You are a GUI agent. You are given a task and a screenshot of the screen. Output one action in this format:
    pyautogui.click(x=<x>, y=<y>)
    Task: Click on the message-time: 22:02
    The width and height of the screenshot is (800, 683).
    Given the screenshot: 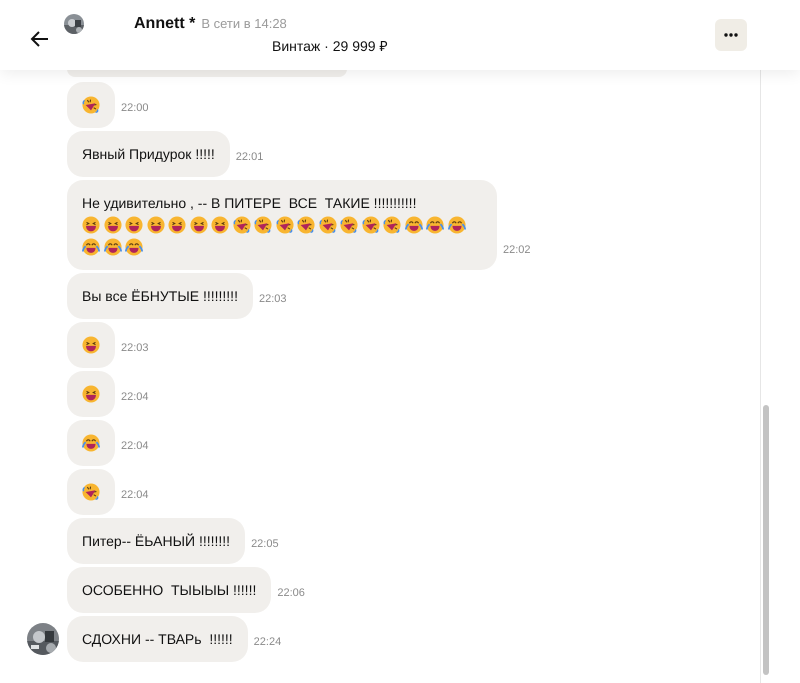 What is the action you would take?
    pyautogui.click(x=517, y=250)
    